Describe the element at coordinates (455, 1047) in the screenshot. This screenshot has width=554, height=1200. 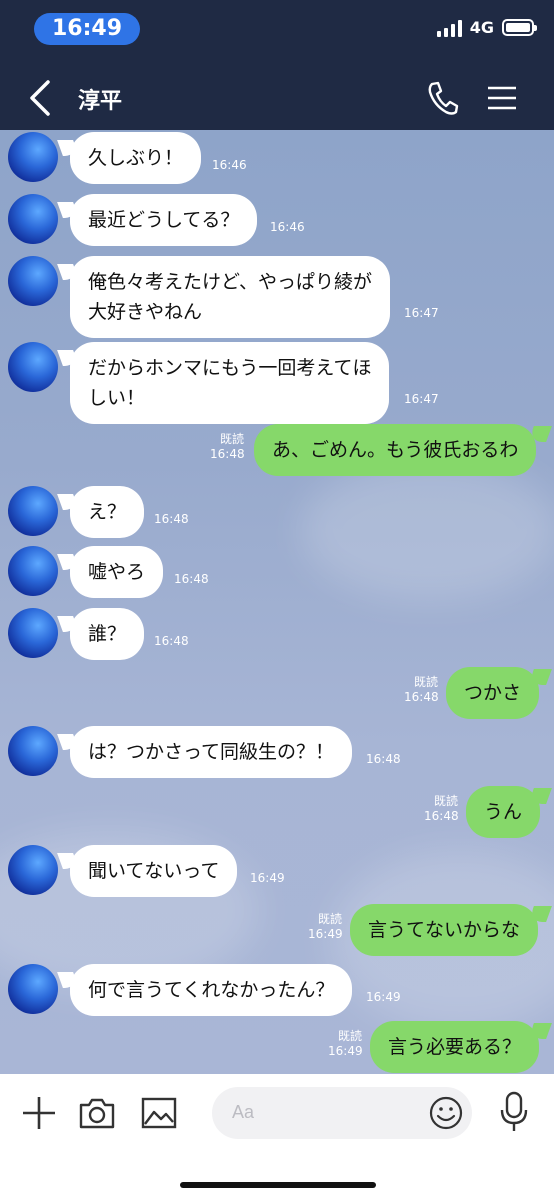
I see `message-bubble-outgoing: 言う必要ある？` at that location.